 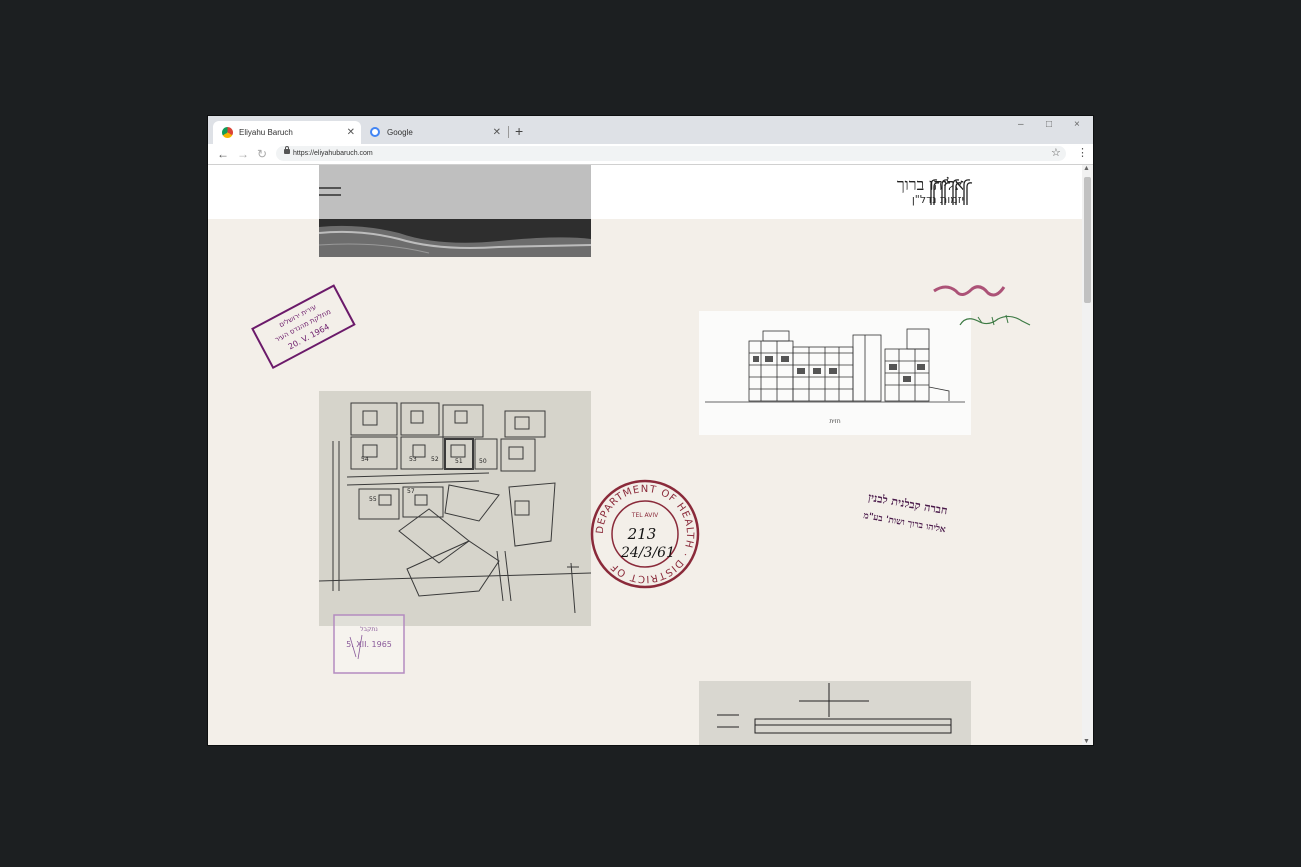 What do you see at coordinates (948, 192) in the screenshot?
I see `logo-columns-icon` at bounding box center [948, 192].